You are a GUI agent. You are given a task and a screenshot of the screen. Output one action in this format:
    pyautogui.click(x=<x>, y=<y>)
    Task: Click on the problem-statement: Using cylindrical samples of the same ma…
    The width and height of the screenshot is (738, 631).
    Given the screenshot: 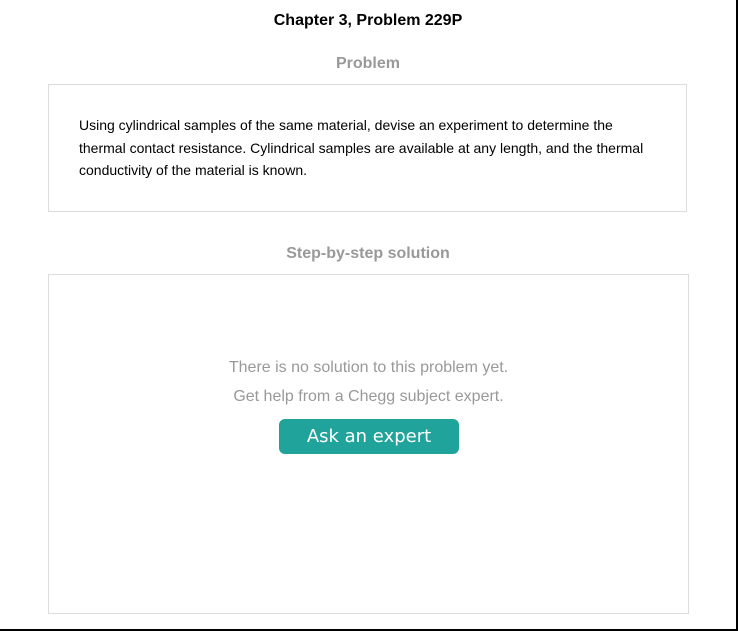 What is the action you would take?
    pyautogui.click(x=361, y=147)
    